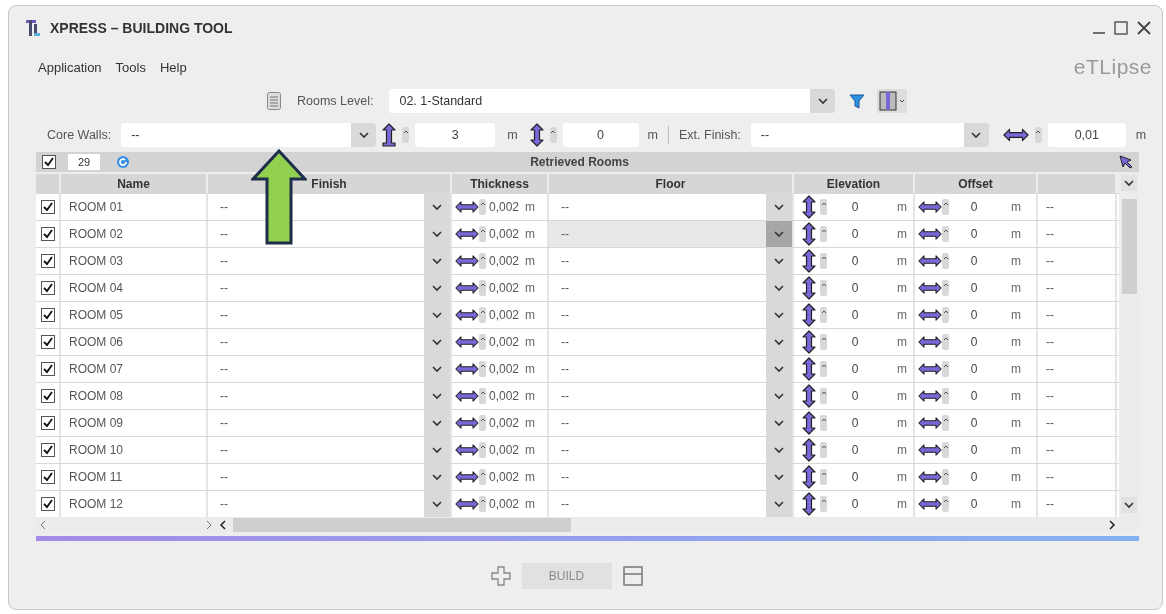 Image resolution: width=1166 pixels, height=614 pixels. Describe the element at coordinates (670, 183) in the screenshot. I see `column-header: Floor` at that location.